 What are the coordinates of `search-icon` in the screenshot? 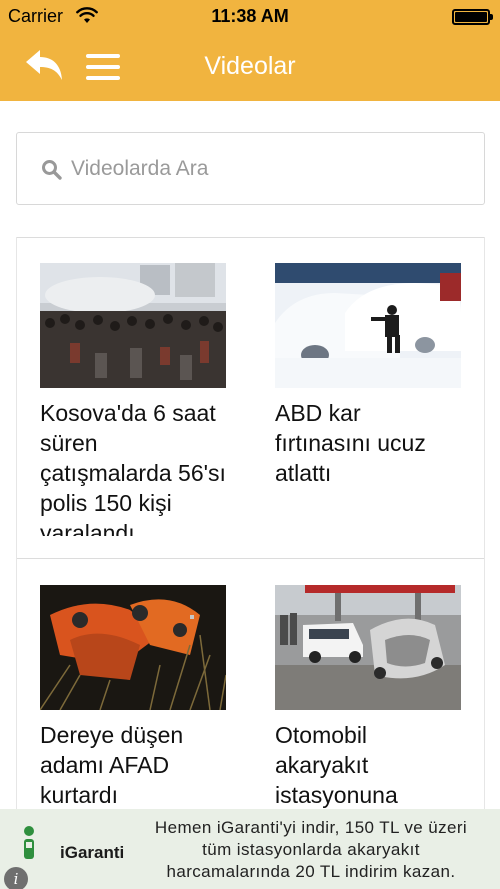 It's located at (52, 170).